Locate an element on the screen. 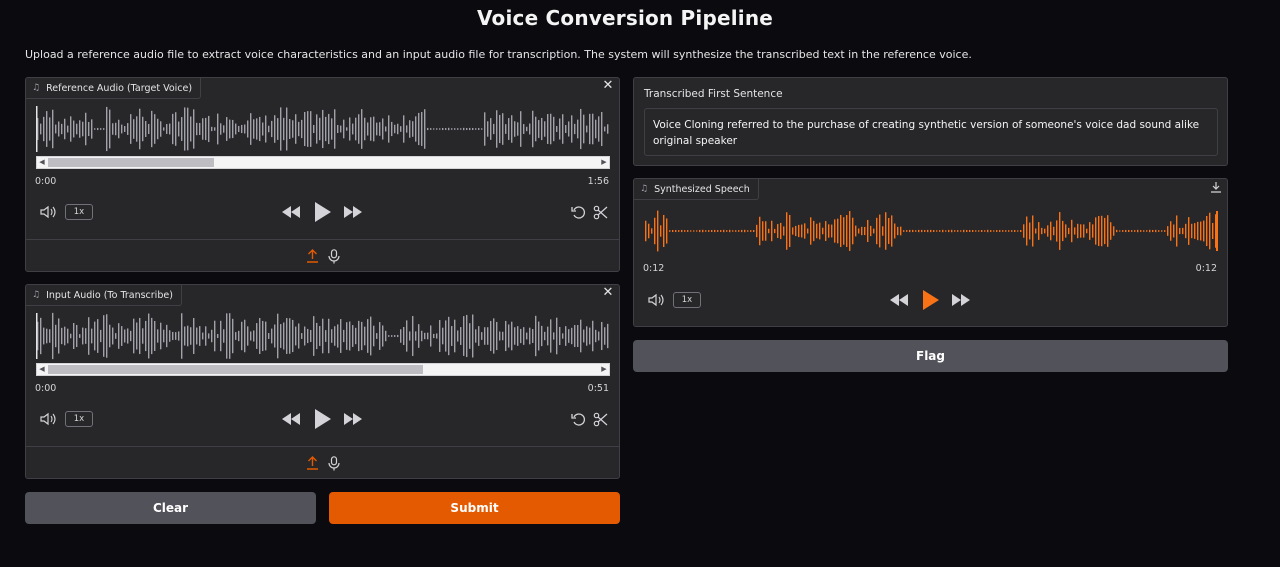 Image resolution: width=1280 pixels, height=567 pixels. input-audio-scroll-thumb is located at coordinates (235, 369).